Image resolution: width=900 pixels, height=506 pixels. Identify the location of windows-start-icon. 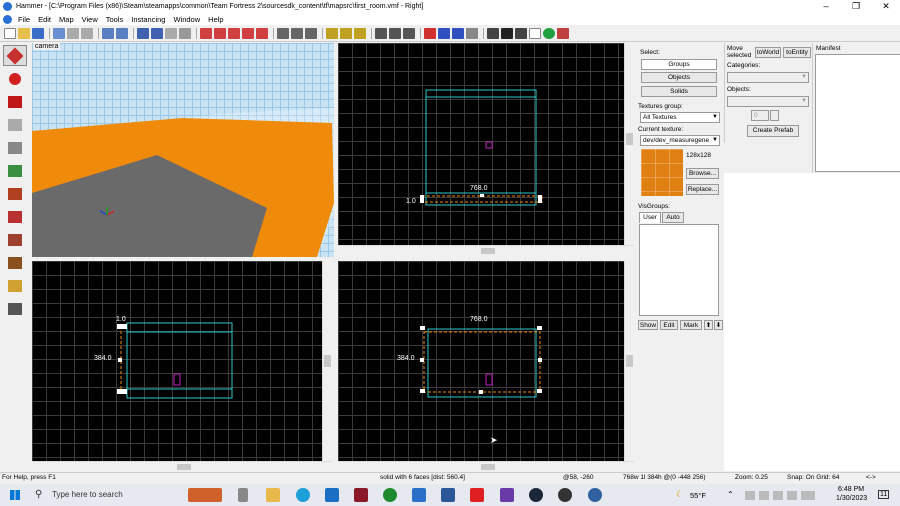
(15, 495).